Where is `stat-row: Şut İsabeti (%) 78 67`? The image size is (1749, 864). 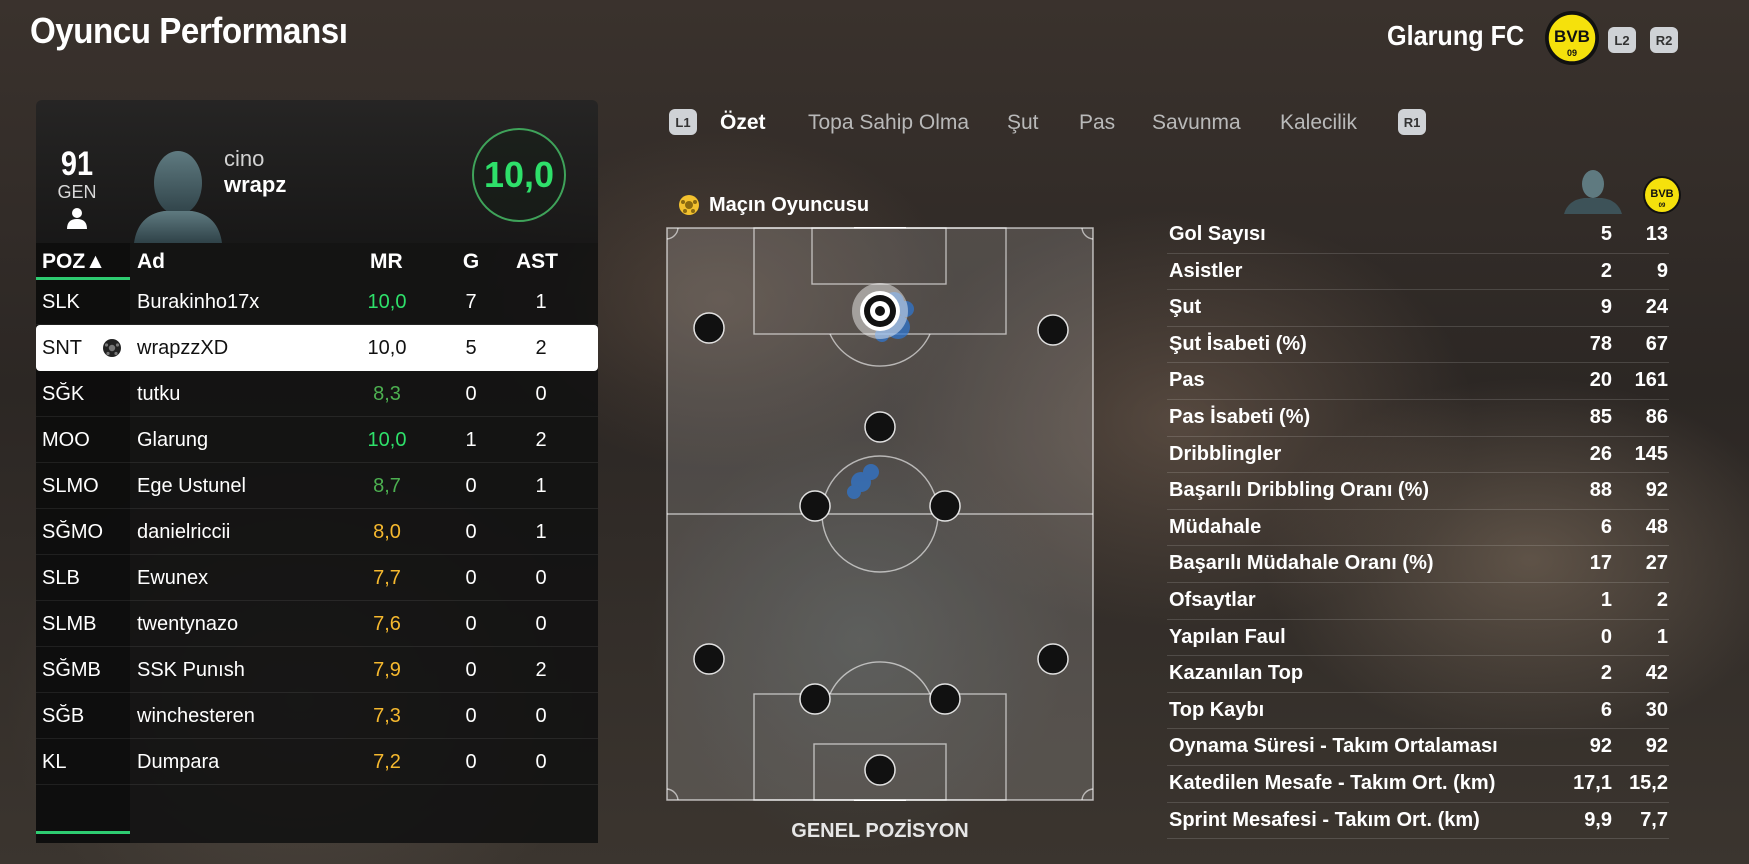
stat-row: Şut İsabeti (%) 78 67 is located at coordinates (1418, 345).